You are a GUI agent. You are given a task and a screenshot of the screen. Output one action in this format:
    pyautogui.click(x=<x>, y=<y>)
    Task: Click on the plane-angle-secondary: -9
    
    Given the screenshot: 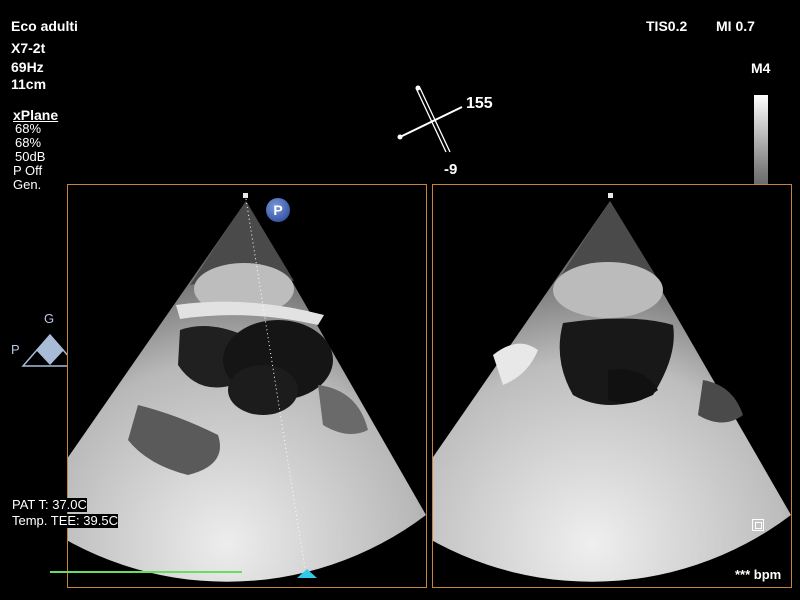 What is the action you would take?
    pyautogui.click(x=451, y=169)
    